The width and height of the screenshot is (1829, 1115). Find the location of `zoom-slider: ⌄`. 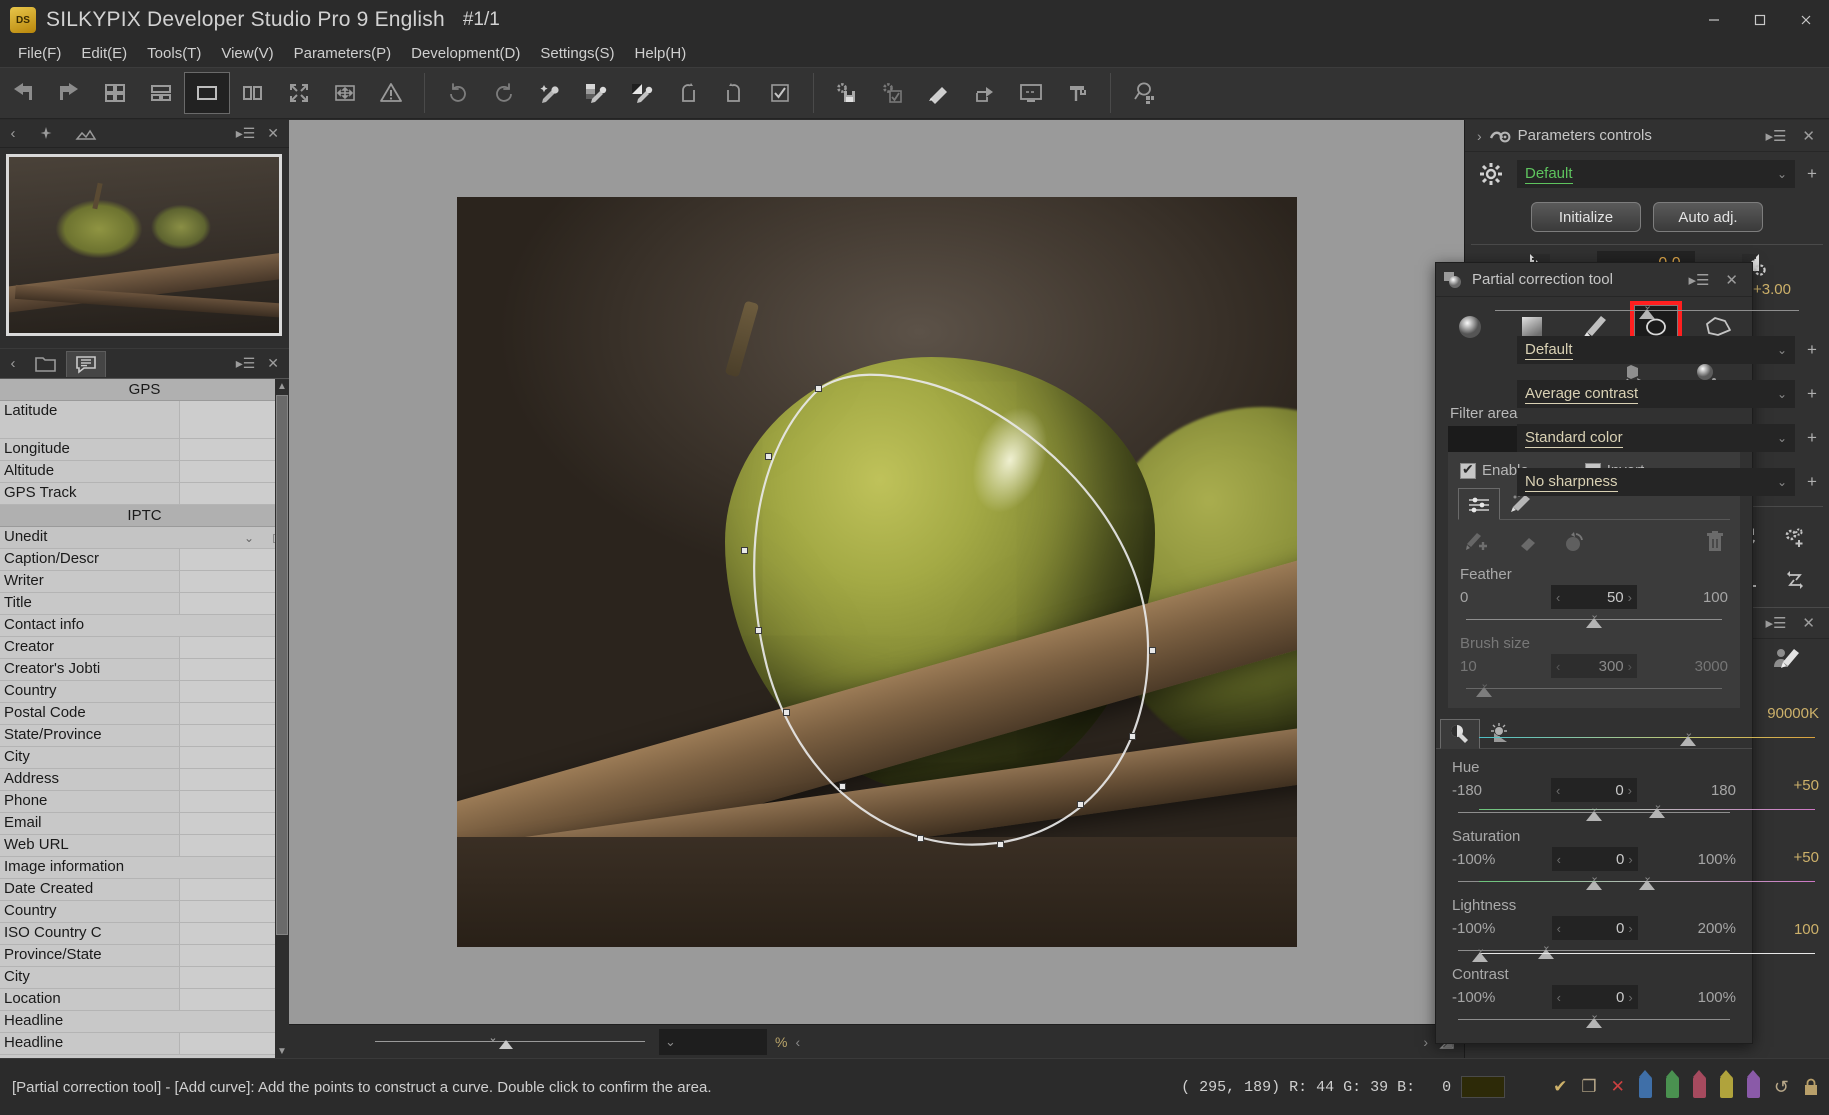

zoom-slider: ⌄ is located at coordinates (510, 1042).